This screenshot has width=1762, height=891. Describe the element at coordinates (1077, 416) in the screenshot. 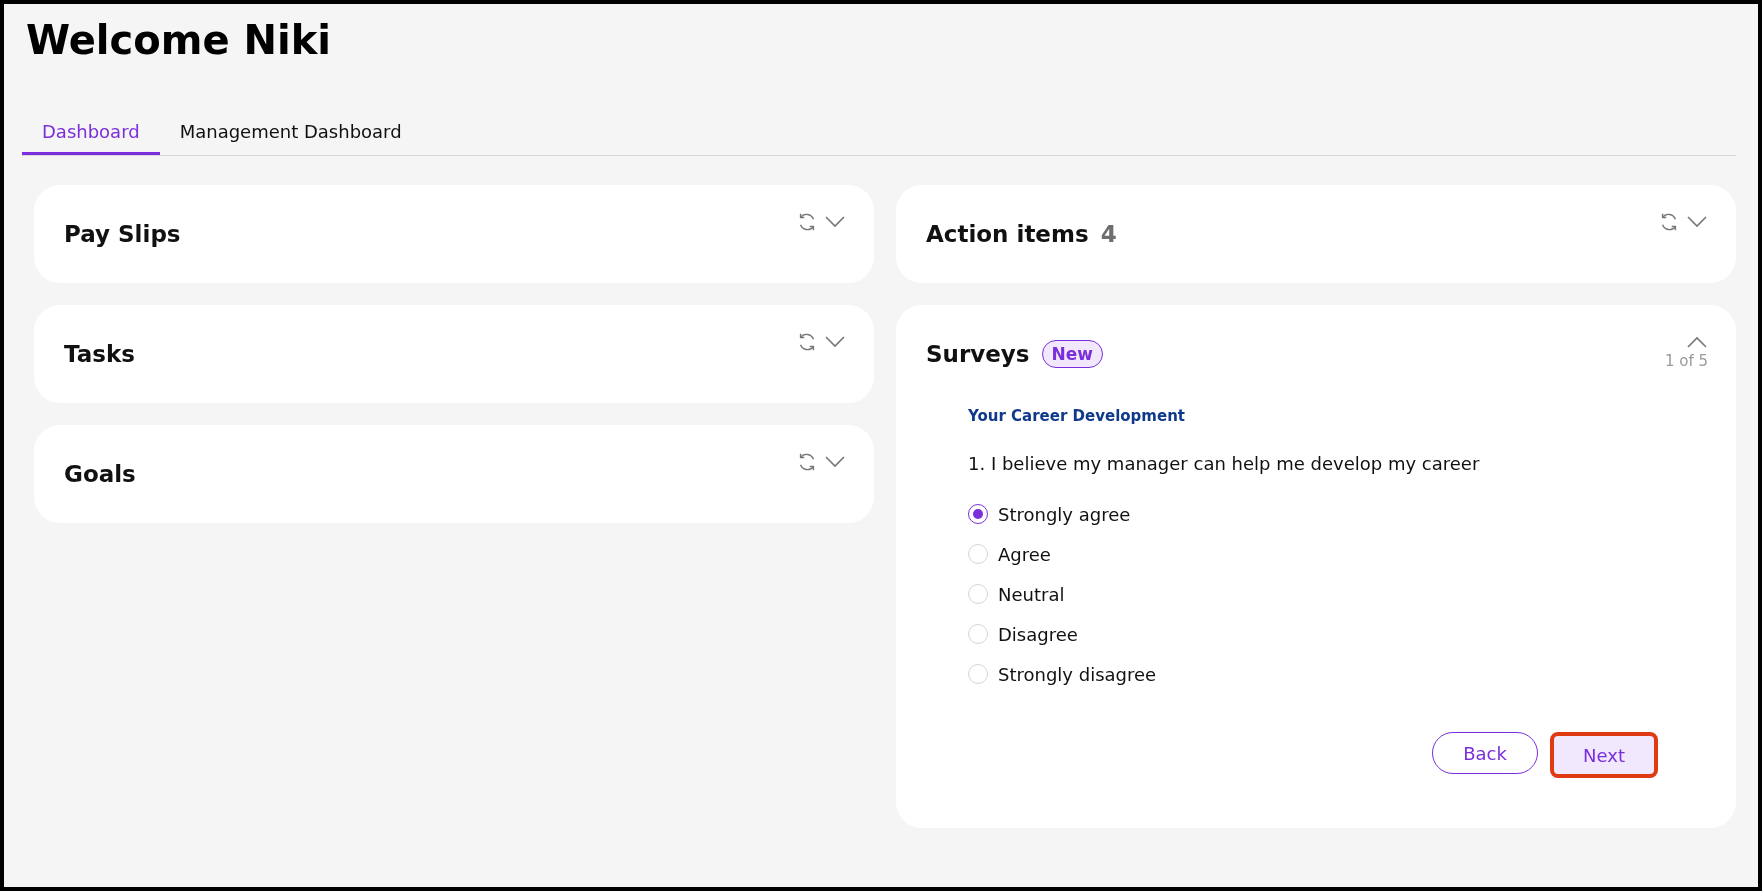

I see `section-title: Your Career Development` at that location.